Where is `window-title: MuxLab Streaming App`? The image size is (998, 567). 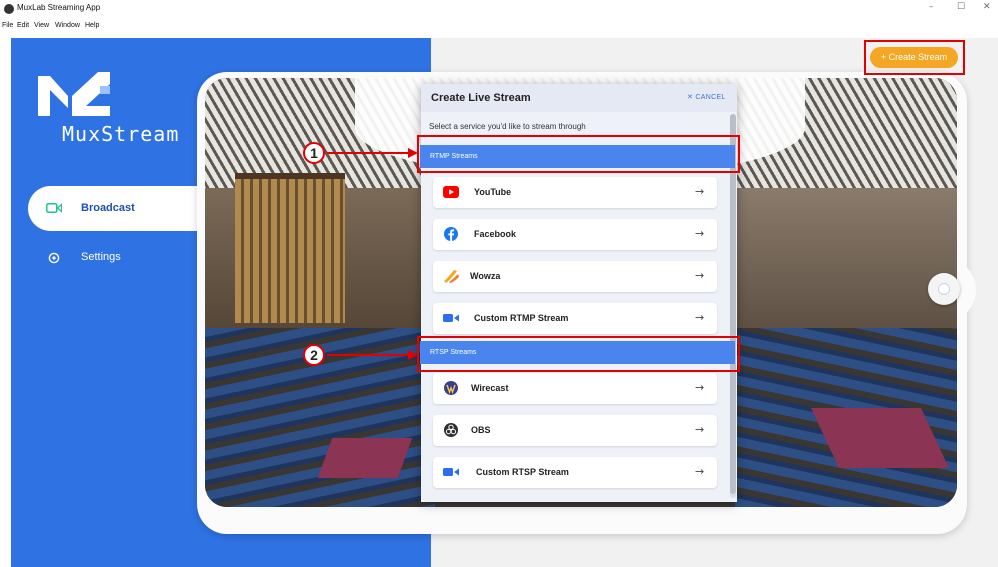
window-title: MuxLab Streaming App is located at coordinates (59, 7).